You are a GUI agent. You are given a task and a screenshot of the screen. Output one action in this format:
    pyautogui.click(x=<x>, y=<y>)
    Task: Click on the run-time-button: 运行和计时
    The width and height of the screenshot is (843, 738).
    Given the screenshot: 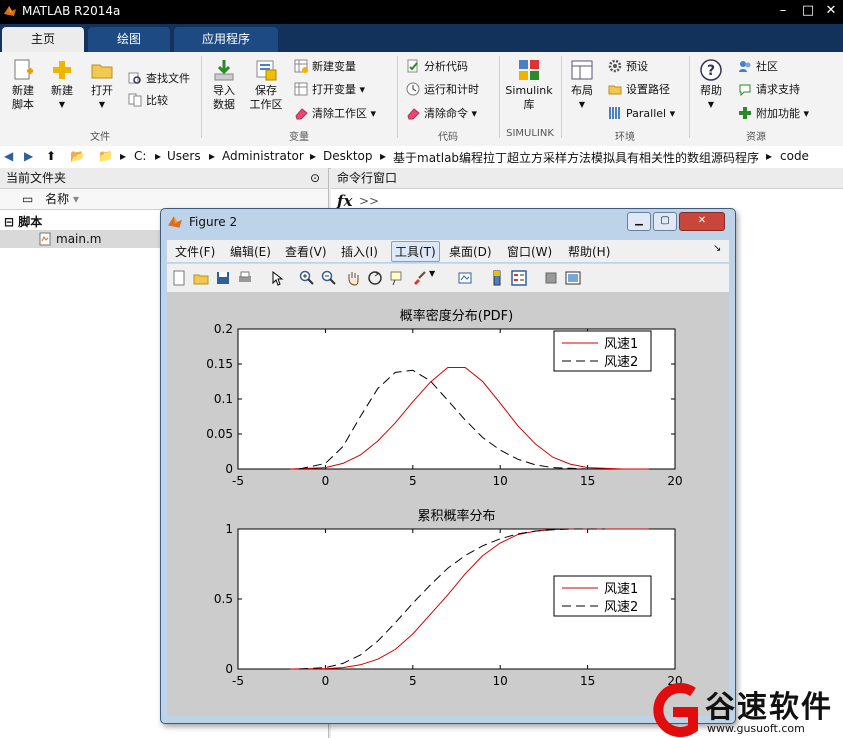 What is the action you would take?
    pyautogui.click(x=442, y=90)
    